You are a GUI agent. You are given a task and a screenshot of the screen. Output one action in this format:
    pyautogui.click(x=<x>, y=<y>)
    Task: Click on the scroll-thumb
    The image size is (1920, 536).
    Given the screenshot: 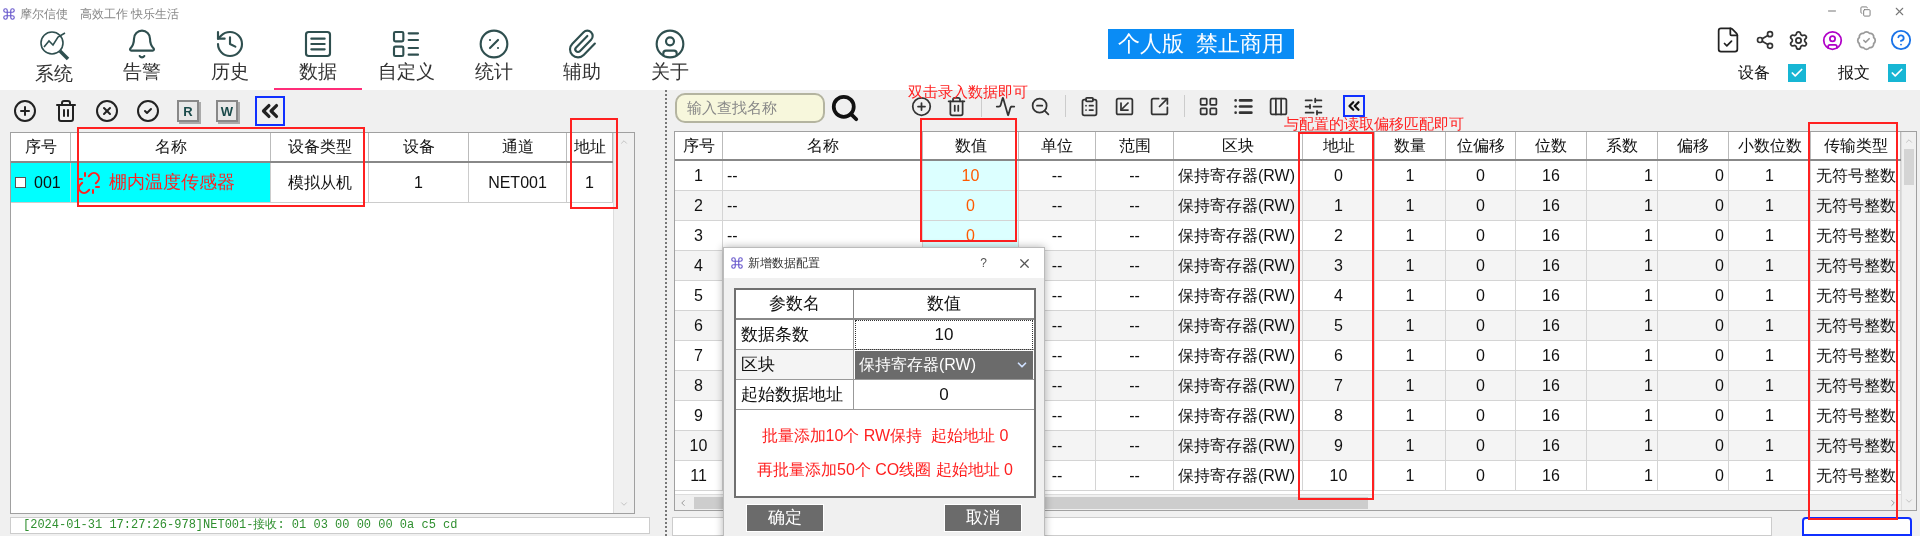 What is the action you would take?
    pyautogui.click(x=1909, y=167)
    